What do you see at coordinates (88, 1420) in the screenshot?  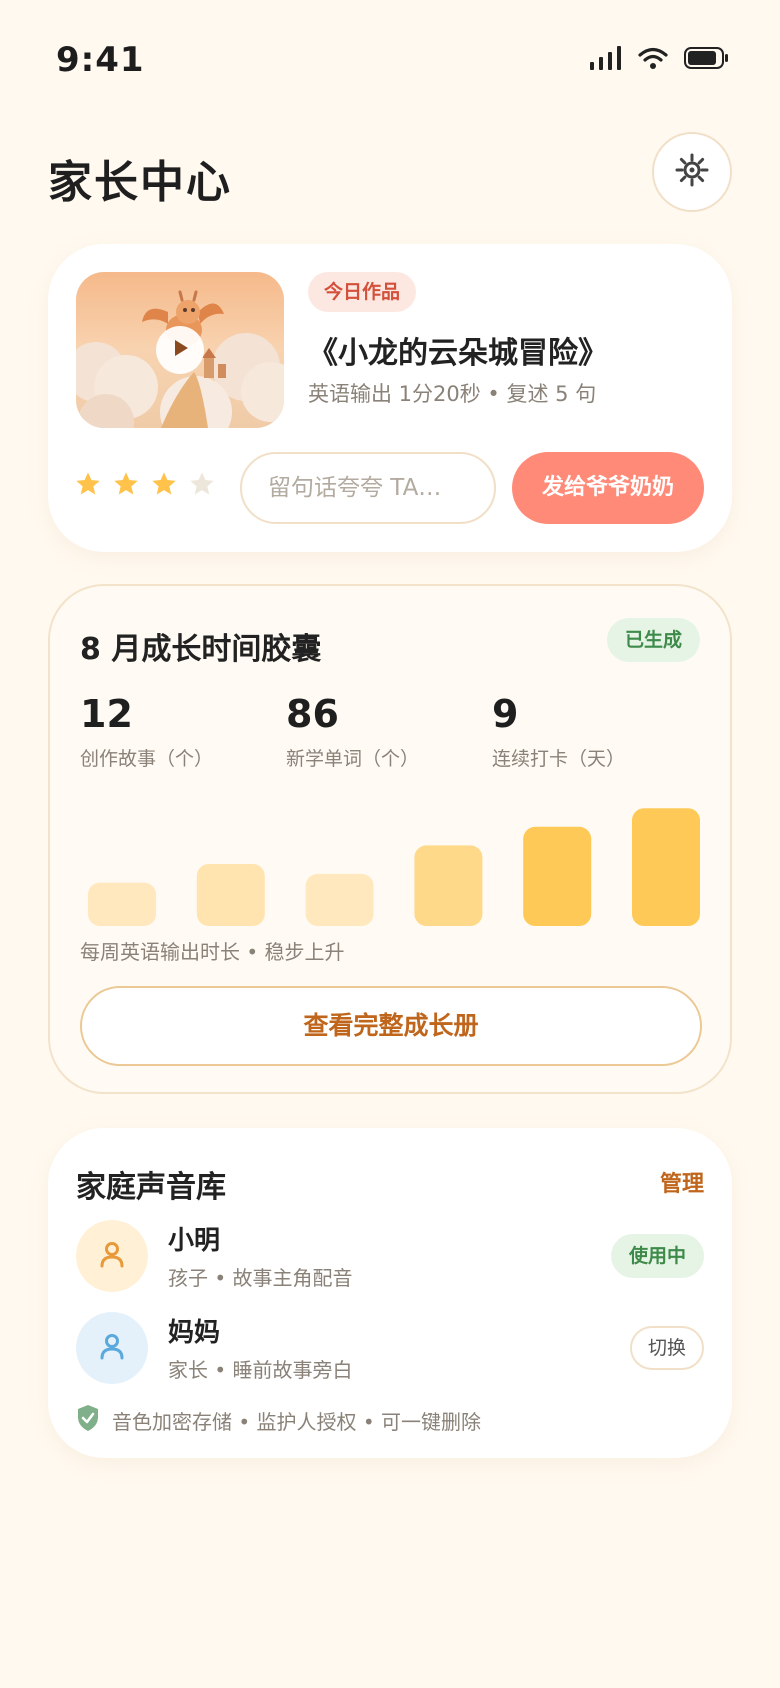 I see `shield-check-icon` at bounding box center [88, 1420].